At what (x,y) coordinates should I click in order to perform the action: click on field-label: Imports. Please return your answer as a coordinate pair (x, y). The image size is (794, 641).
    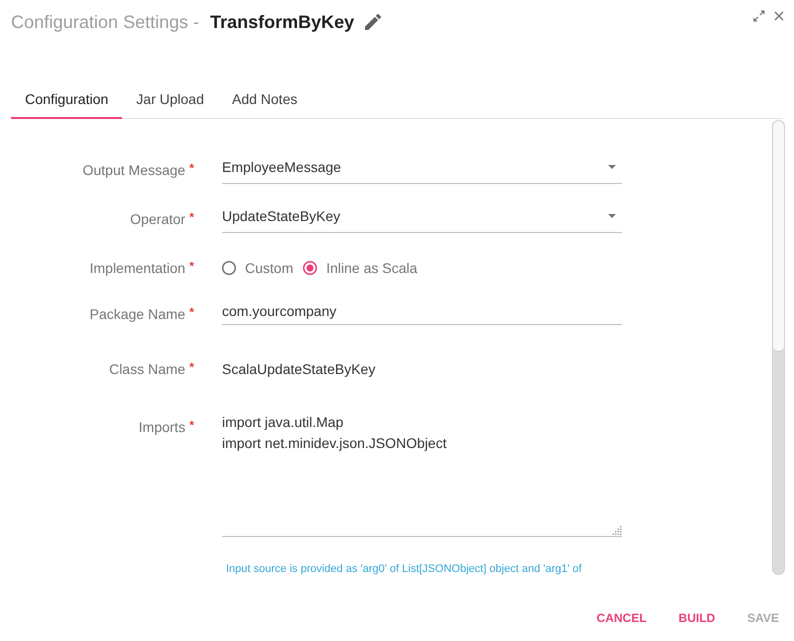
    Looking at the image, I should click on (162, 427).